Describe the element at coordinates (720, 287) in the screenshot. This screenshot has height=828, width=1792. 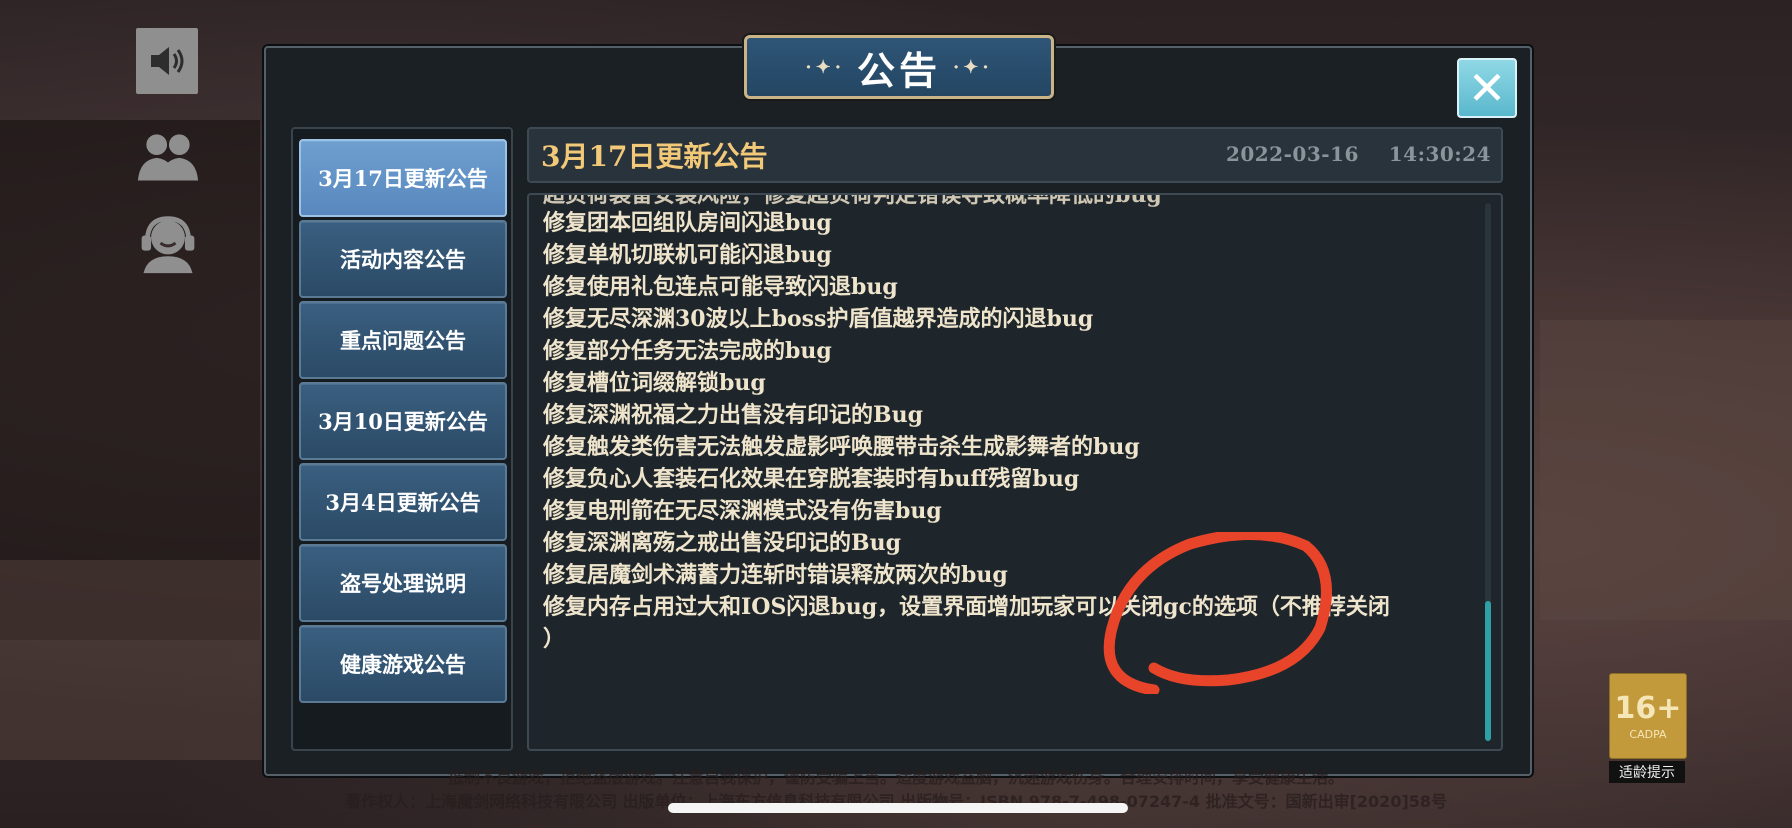
I see `notice-line: 修复使用礼包连点可能导致闪退bug` at that location.